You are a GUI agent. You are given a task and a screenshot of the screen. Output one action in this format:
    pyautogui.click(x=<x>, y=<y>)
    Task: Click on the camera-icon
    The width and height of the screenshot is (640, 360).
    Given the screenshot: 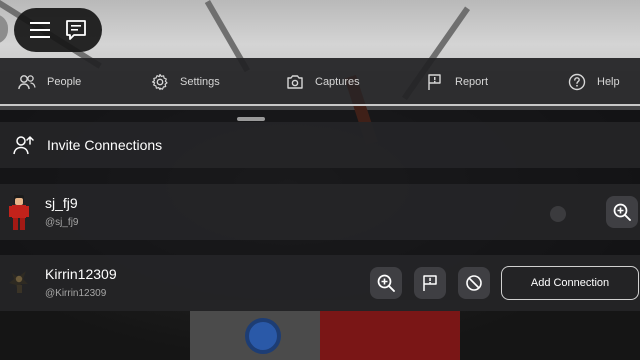 What is the action you would take?
    pyautogui.click(x=295, y=82)
    